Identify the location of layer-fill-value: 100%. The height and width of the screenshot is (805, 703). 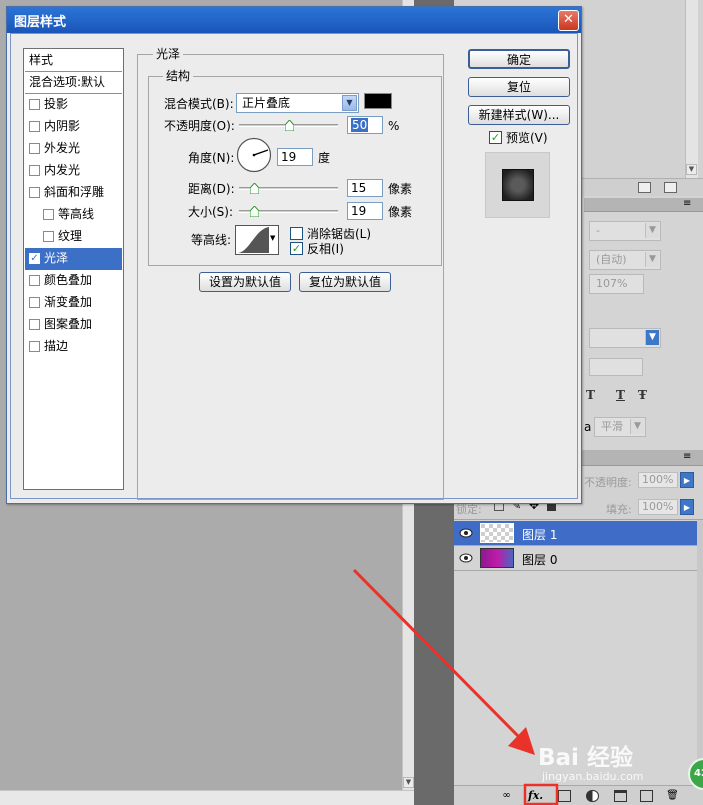
(658, 506).